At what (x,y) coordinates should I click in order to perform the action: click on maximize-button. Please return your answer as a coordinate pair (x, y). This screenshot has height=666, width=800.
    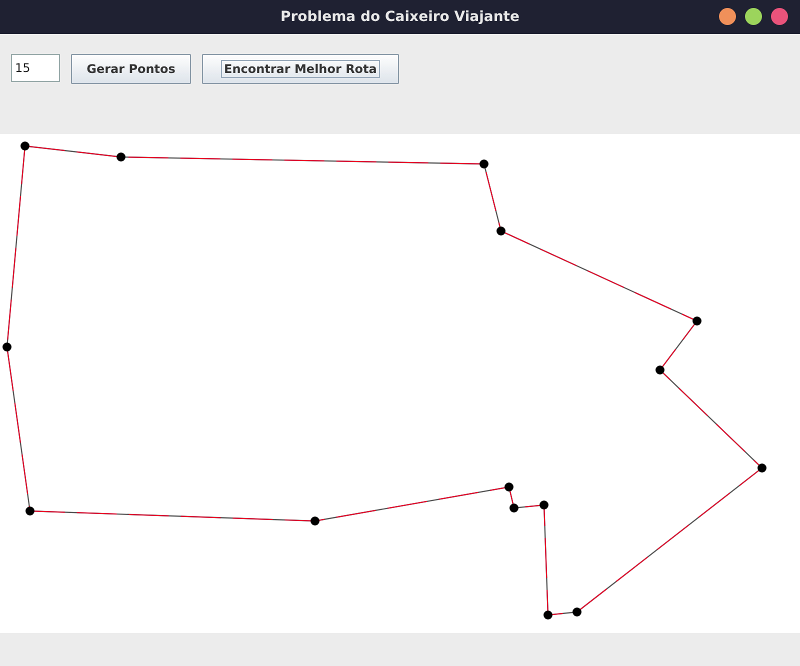
    Looking at the image, I should click on (753, 16).